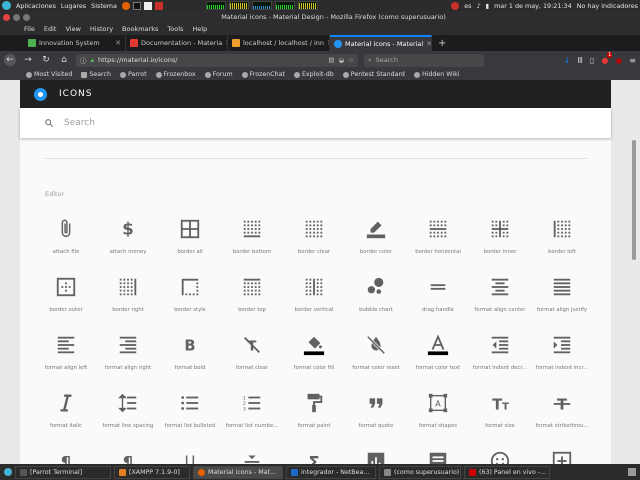 The image size is (640, 480). I want to click on icon-tile: T Tformat size, so click(500, 413).